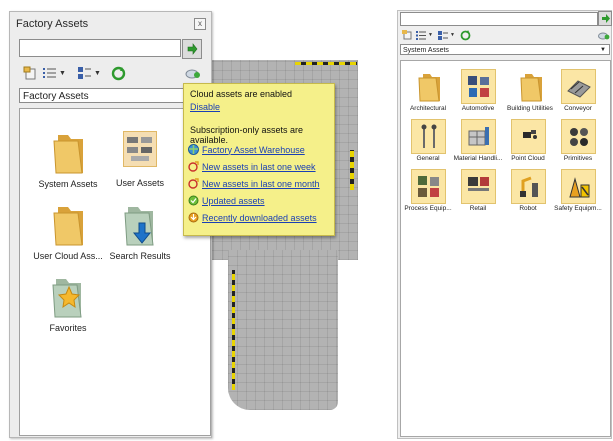 The width and height of the screenshot is (613, 441). Describe the element at coordinates (241, 94) in the screenshot. I see `cloud-status-text: Cloud assets are enabled` at that location.